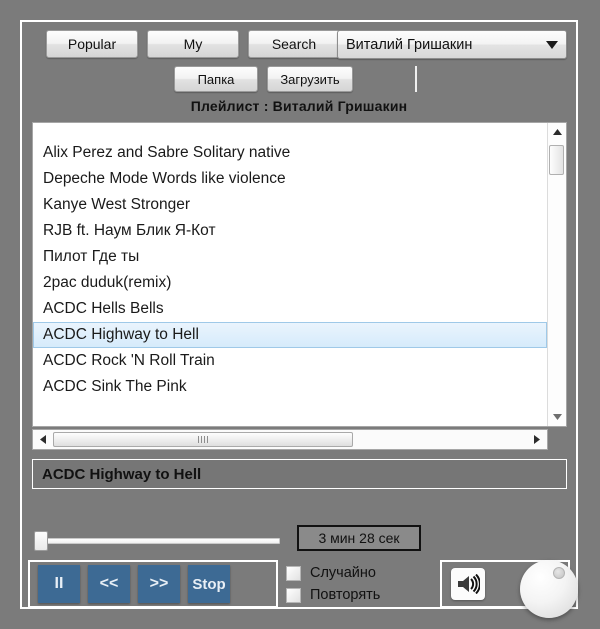 The image size is (600, 629). I want to click on track-duration: 3 мин 28 сек, so click(359, 538).